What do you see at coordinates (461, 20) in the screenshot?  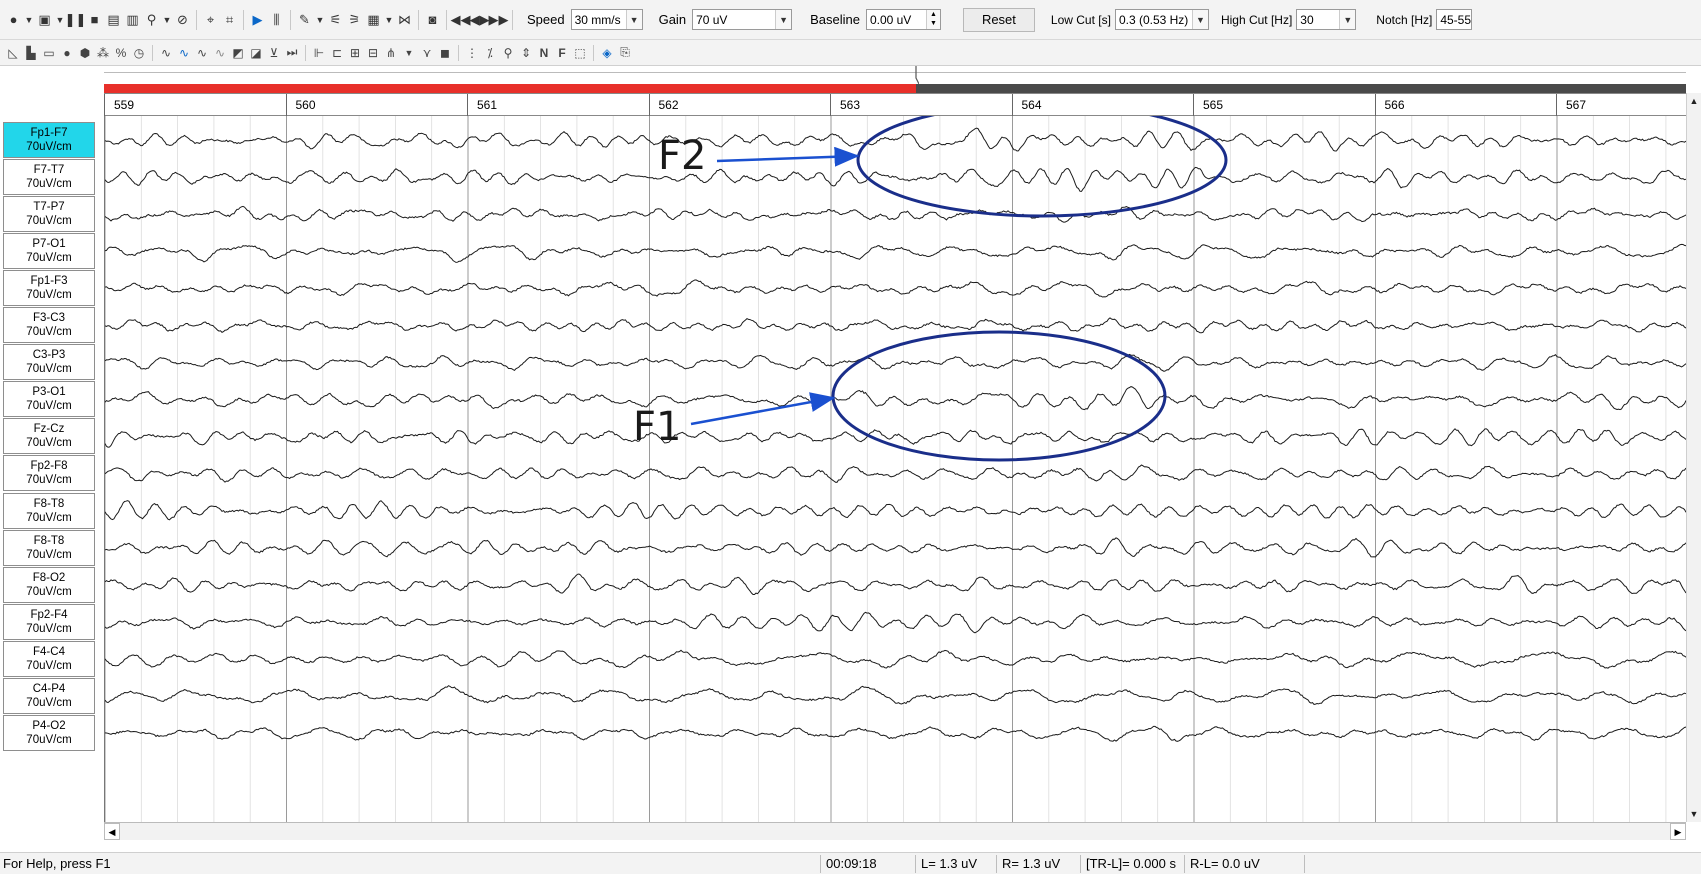 I see `rewind-icon: ◀◀` at bounding box center [461, 20].